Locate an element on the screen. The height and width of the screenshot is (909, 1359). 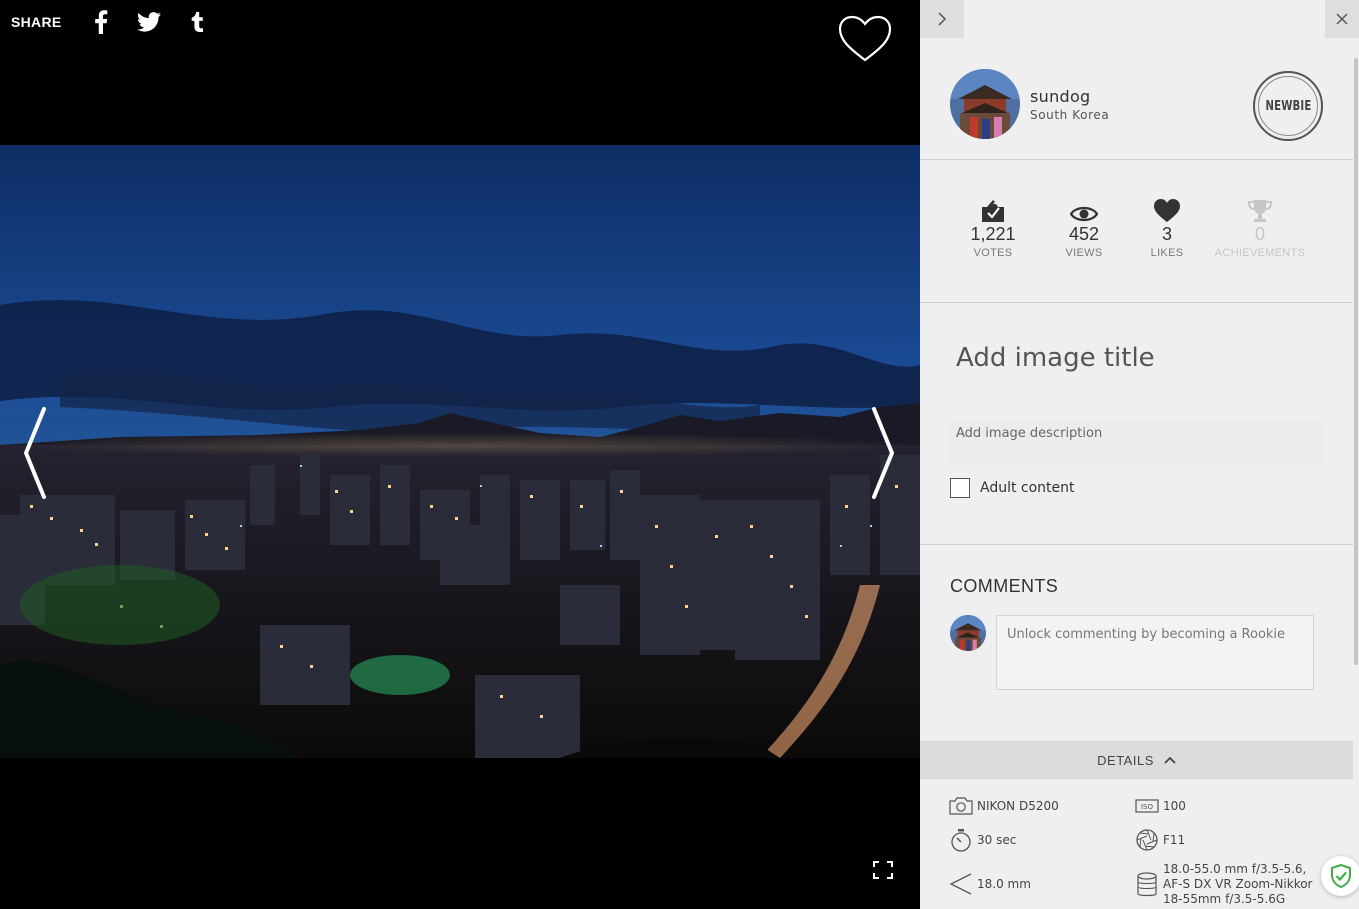
collapse-panel-button is located at coordinates (942, 19).